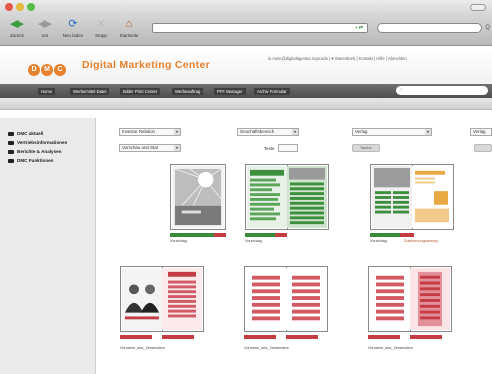 This screenshot has height=374, width=492. I want to click on forward-button: ◂▶ Vor, so click(45, 28).